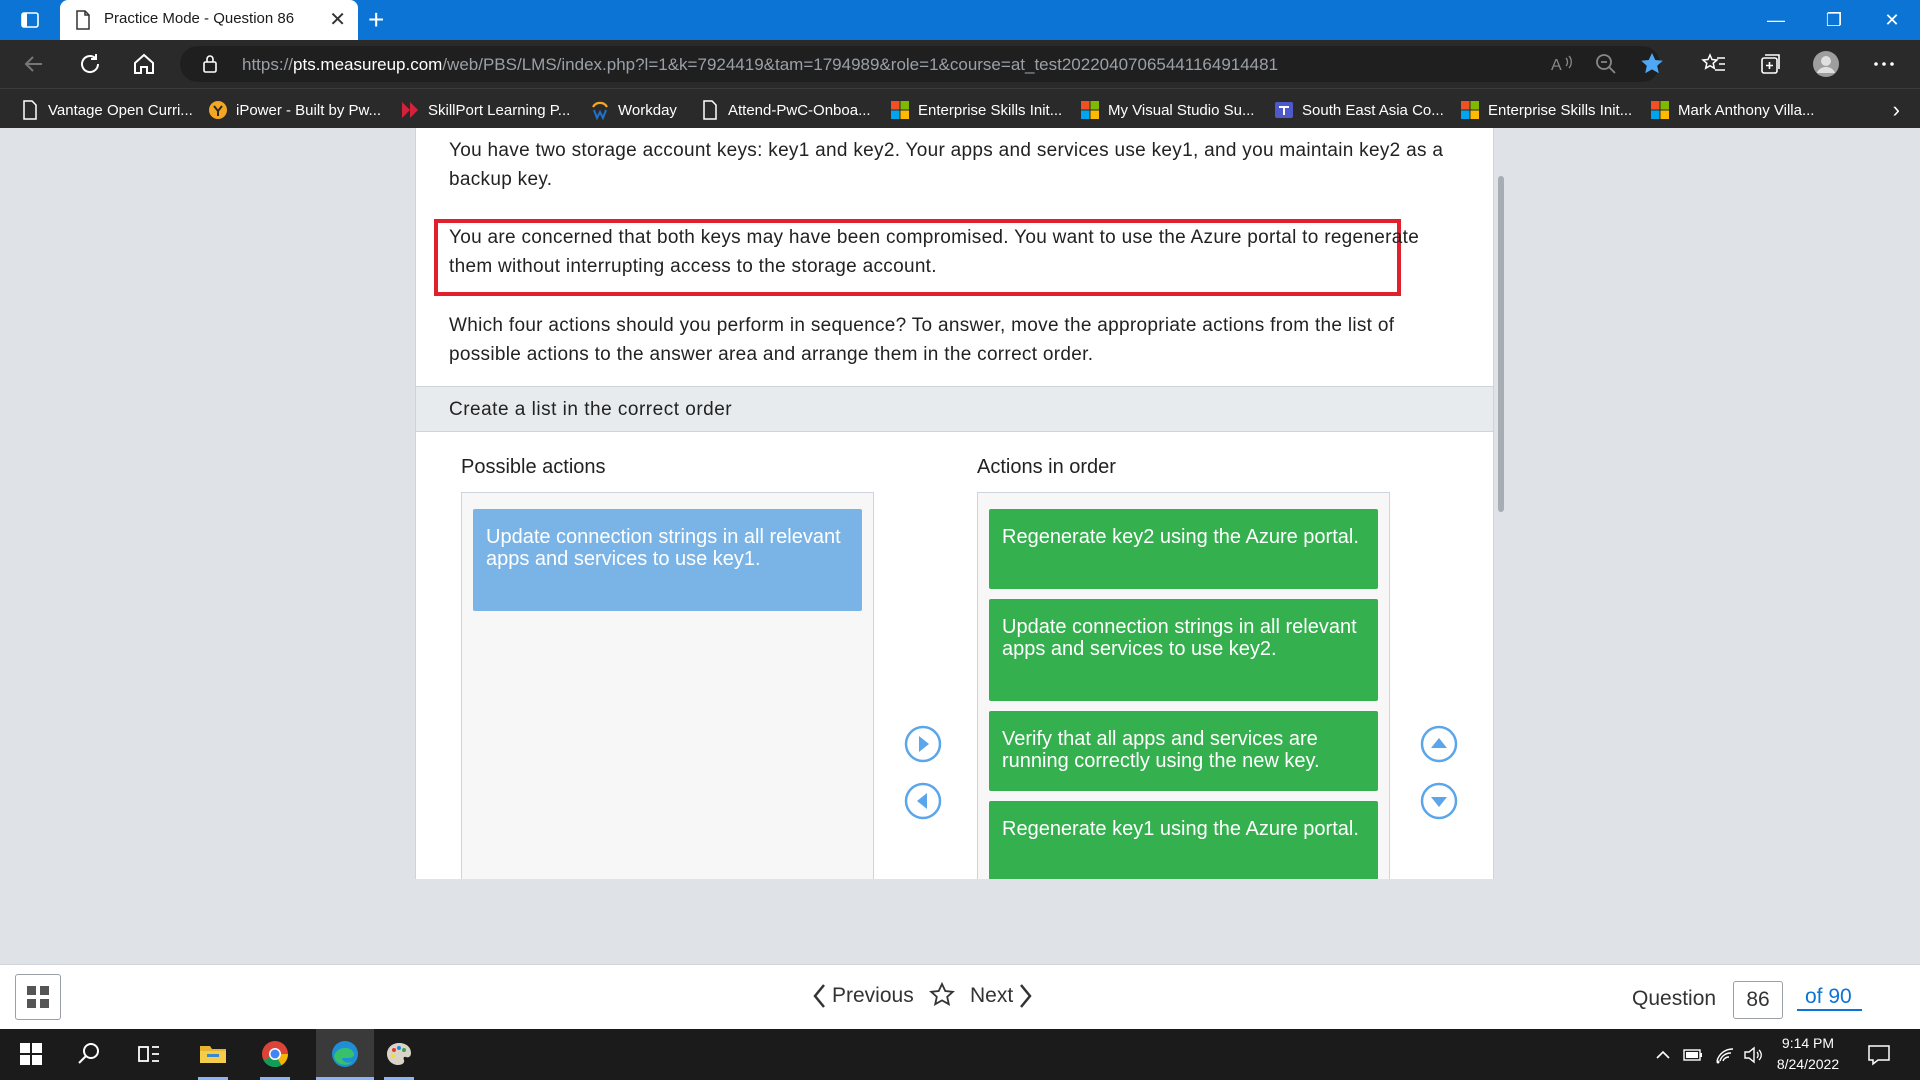 The height and width of the screenshot is (1080, 1920). I want to click on next-button: Next, so click(1001, 996).